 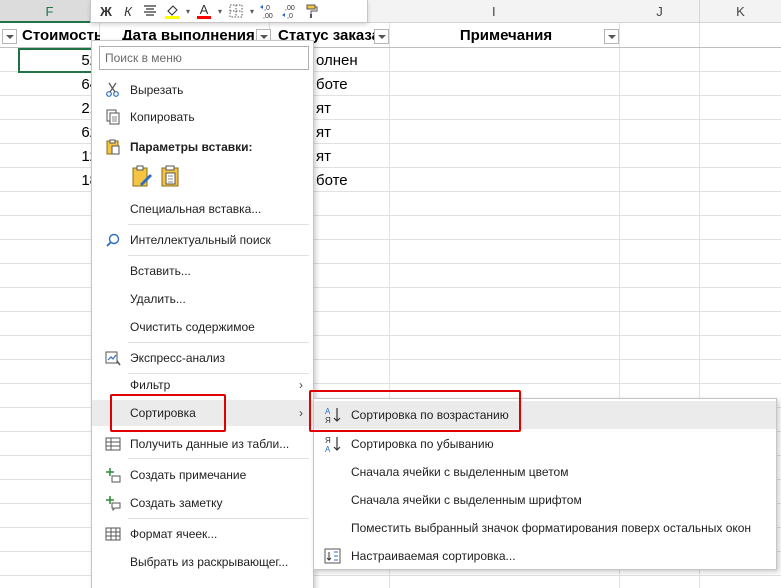 I want to click on submenu-item-cell-color-first: Сначала ячейки с выделенным цветом, so click(x=545, y=472).